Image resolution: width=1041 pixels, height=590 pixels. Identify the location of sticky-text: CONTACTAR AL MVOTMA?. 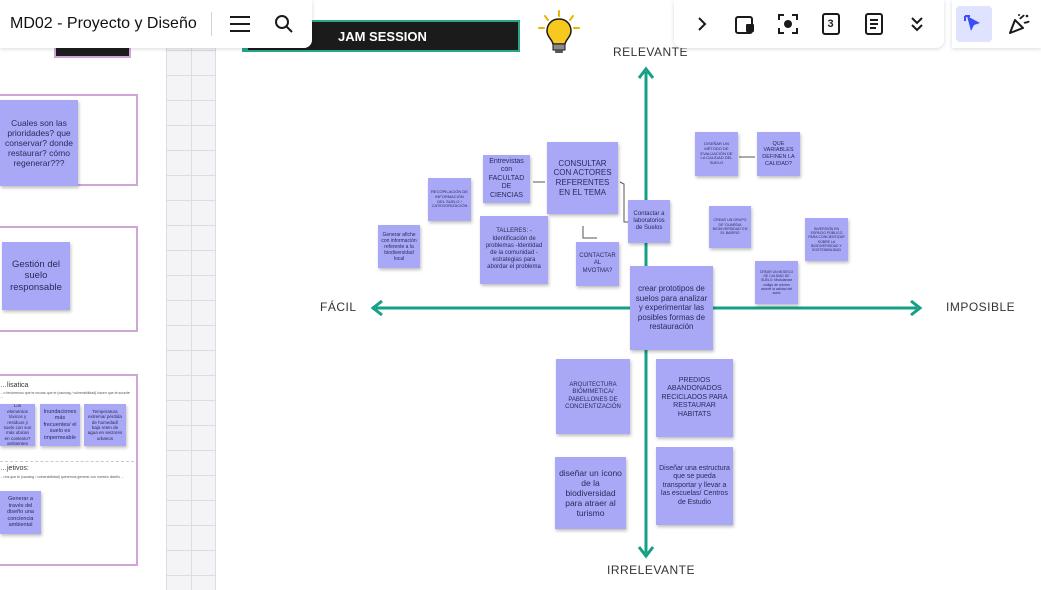
(597, 263).